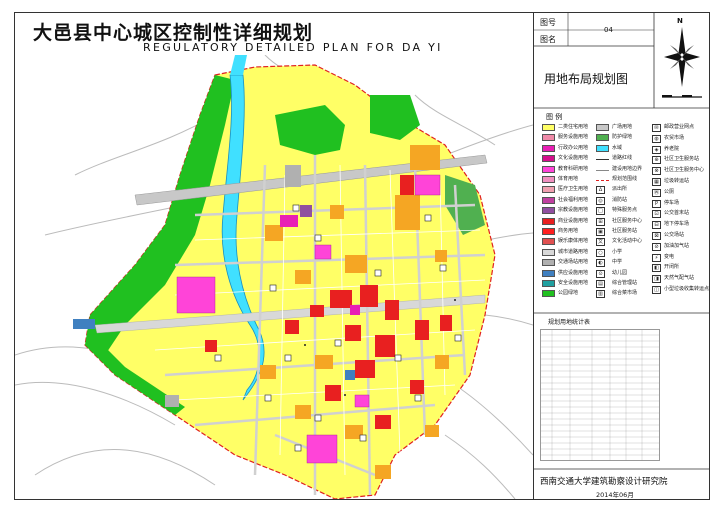 Image resolution: width=725 pixels, height=511 pixels. I want to click on legend-label: 商业设施用地, so click(573, 220).